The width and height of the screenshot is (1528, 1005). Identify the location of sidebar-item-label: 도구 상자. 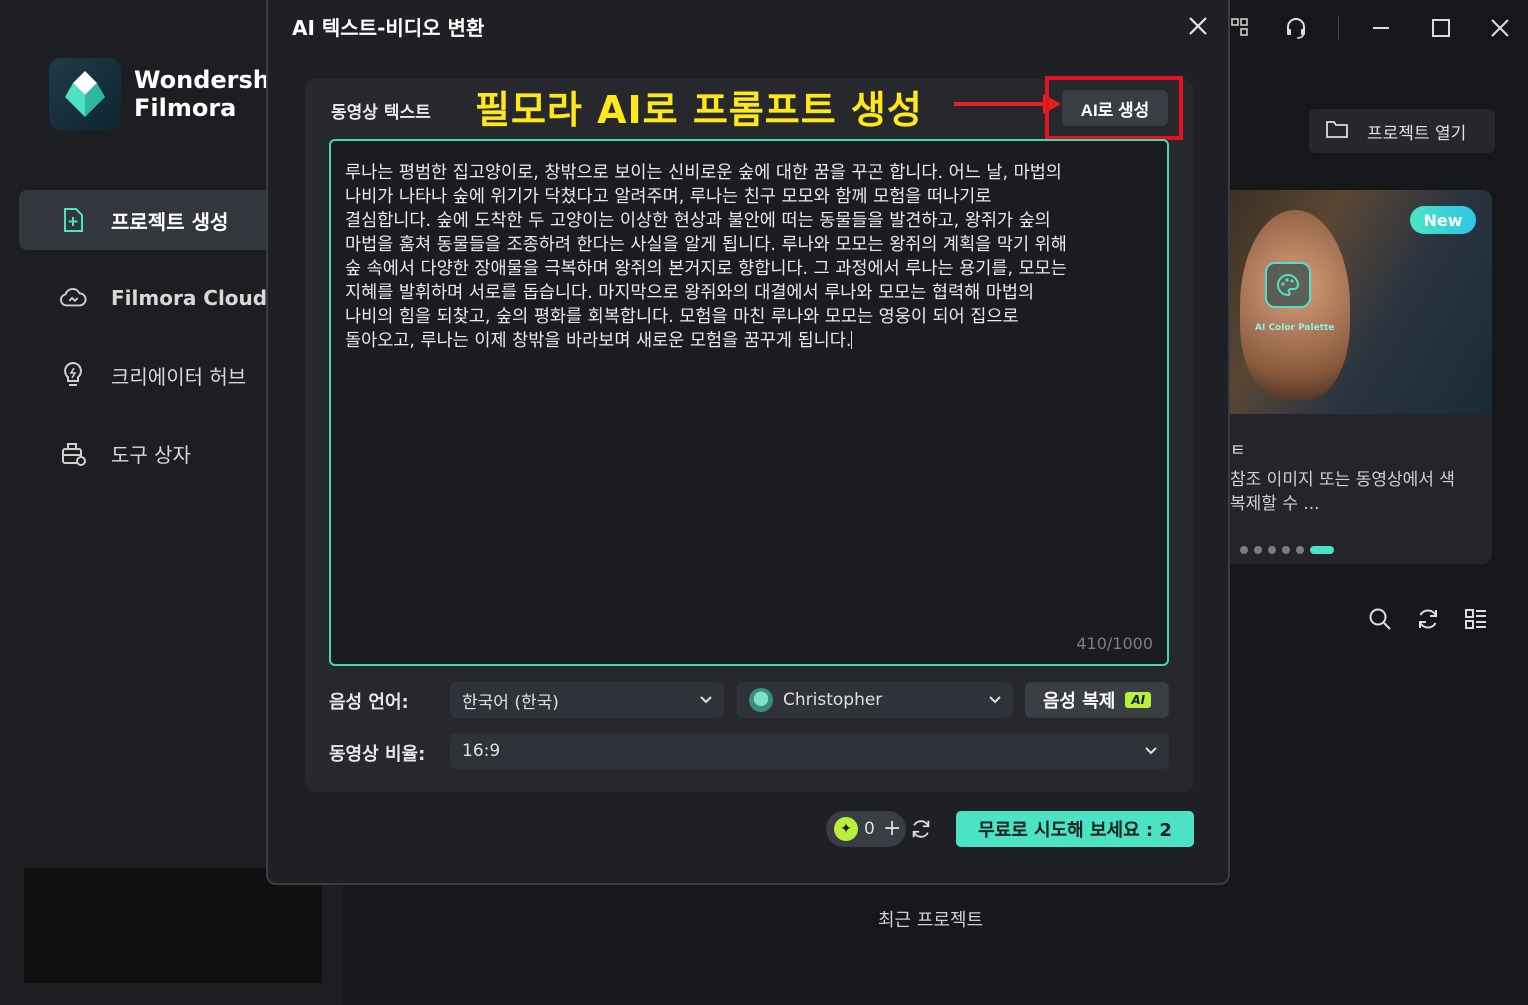
(151, 454).